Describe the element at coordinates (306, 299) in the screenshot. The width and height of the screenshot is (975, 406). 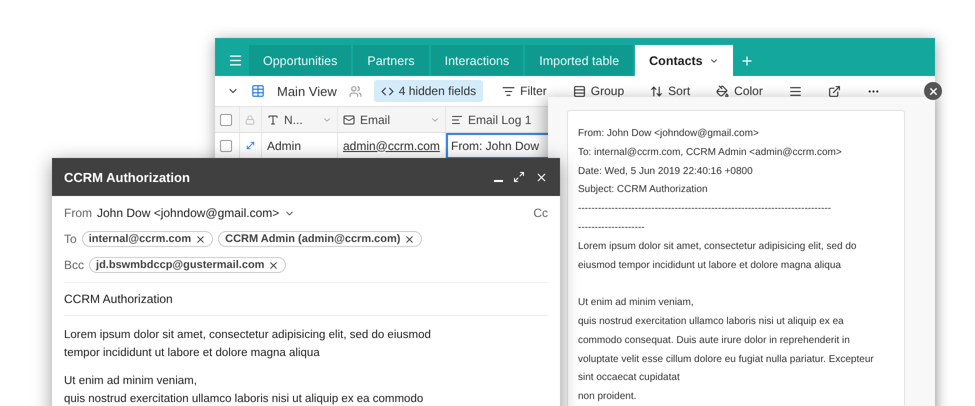
I see `subject-field: CCRM Authorization` at that location.